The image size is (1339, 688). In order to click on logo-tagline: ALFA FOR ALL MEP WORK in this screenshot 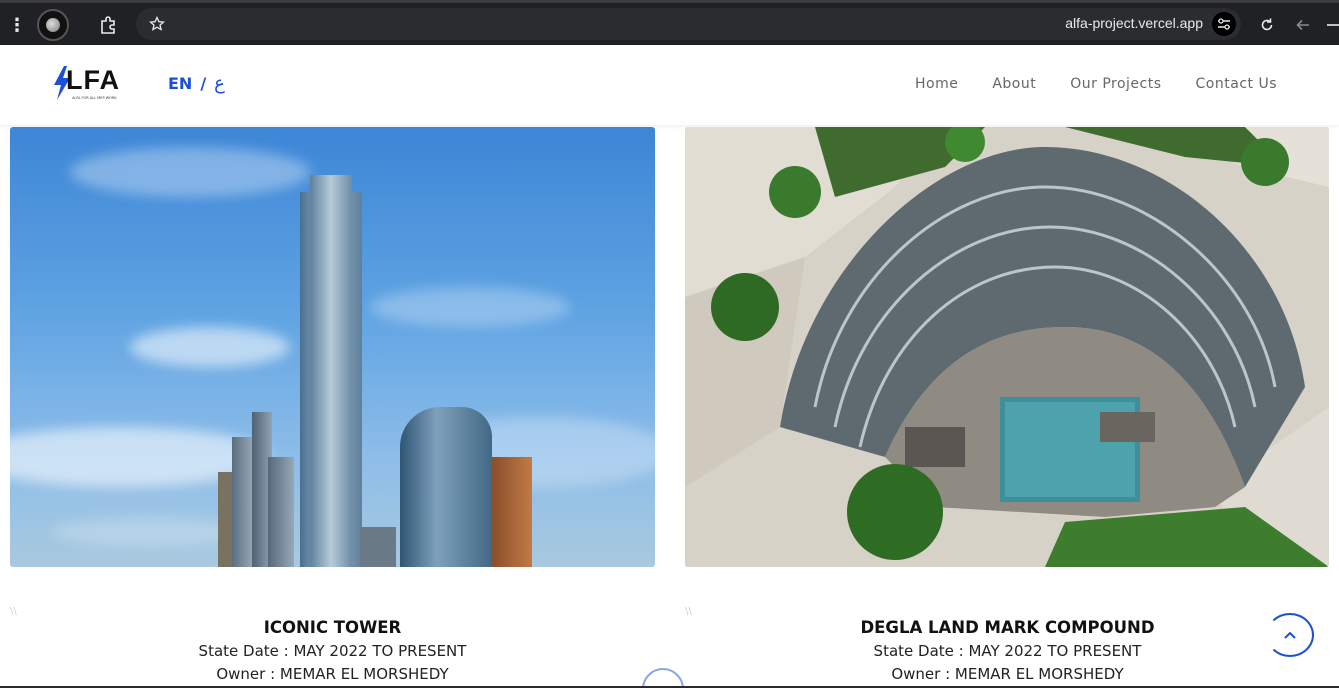, I will do `click(94, 98)`.